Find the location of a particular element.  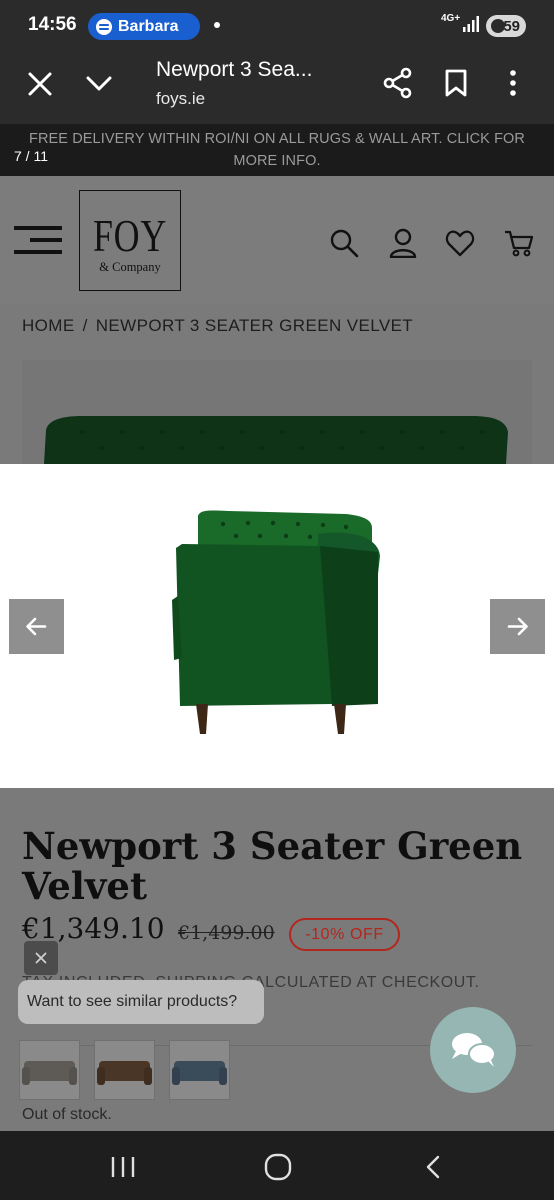

network-type: 4G+ is located at coordinates (451, 18).